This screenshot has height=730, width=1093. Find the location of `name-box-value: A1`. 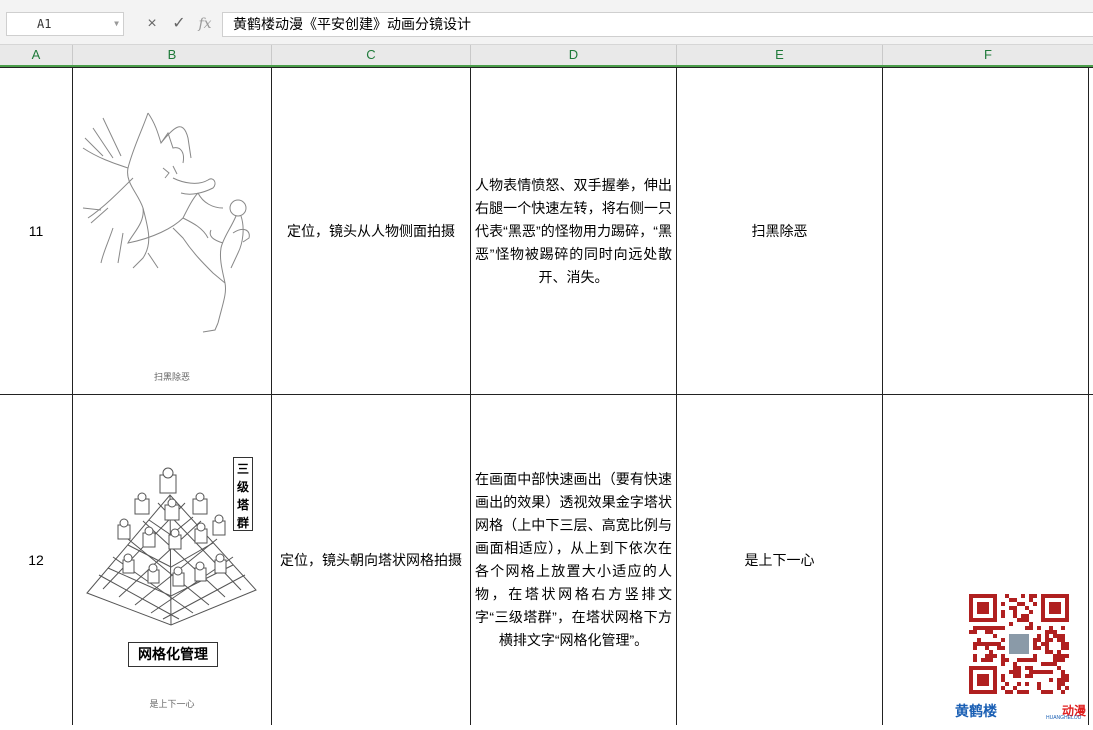

name-box-value: A1 is located at coordinates (44, 24).